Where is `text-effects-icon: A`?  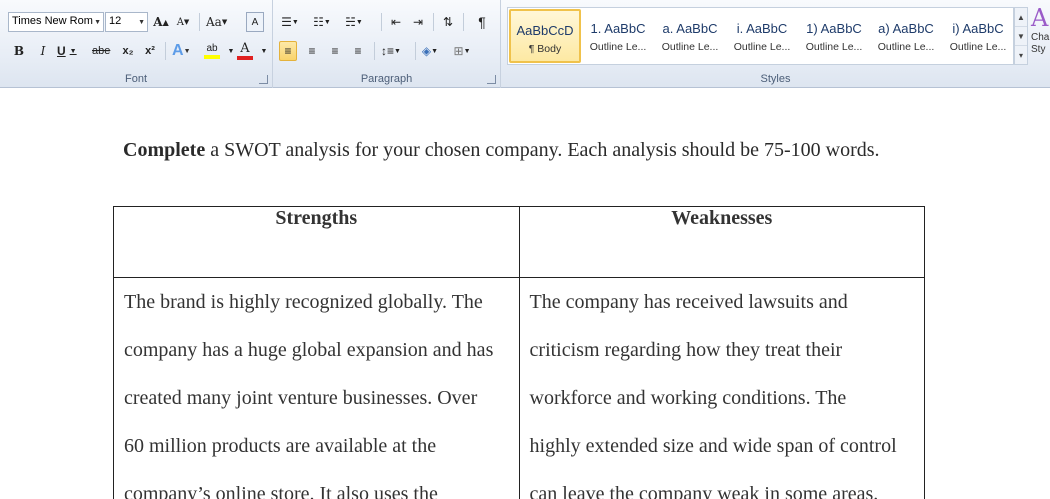
text-effects-icon: A is located at coordinates (178, 50).